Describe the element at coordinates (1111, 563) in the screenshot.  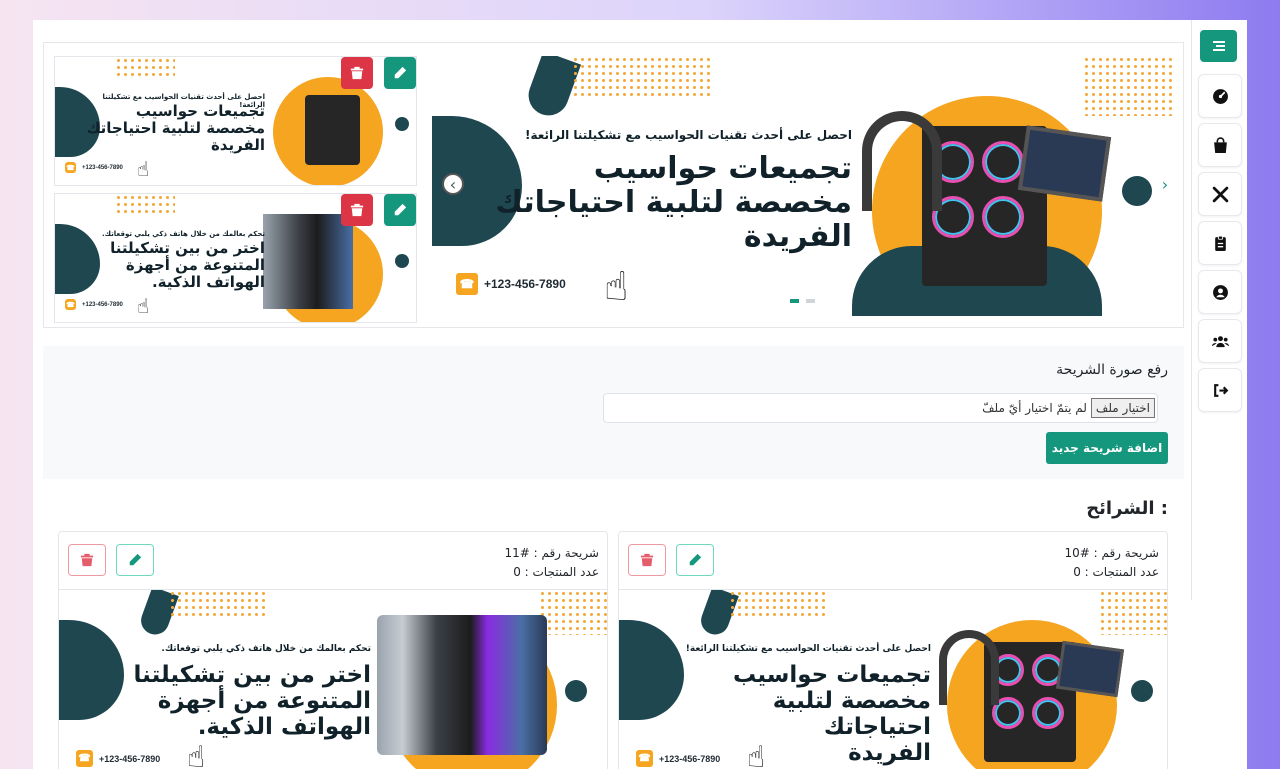
I see `card-header: شريحة رقم : #10 عدد المنتجات : 0` at that location.